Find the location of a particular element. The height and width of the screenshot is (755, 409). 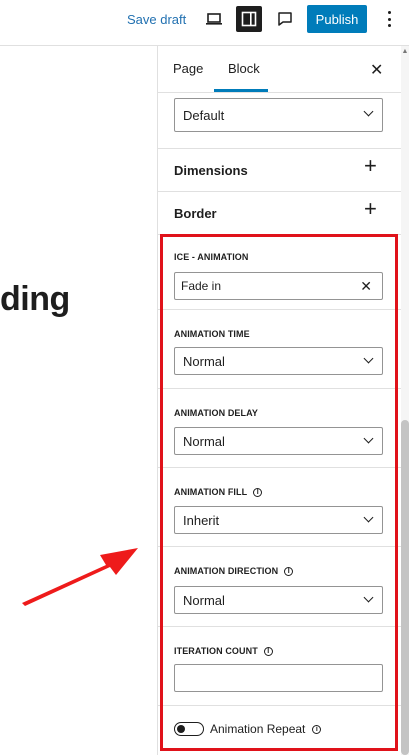

publish-button: Publish is located at coordinates (337, 19).